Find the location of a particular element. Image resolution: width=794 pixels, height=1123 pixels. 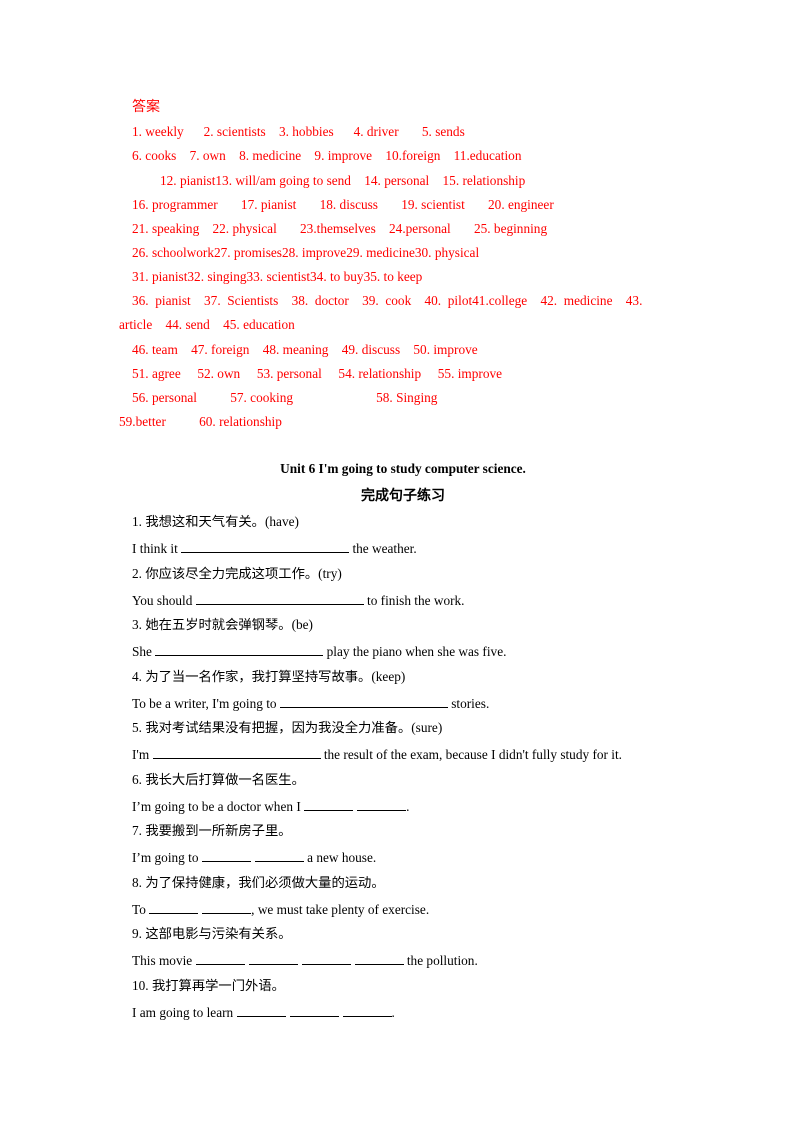

answer-sentence: I’m going to a new house. is located at coordinates (254, 857).